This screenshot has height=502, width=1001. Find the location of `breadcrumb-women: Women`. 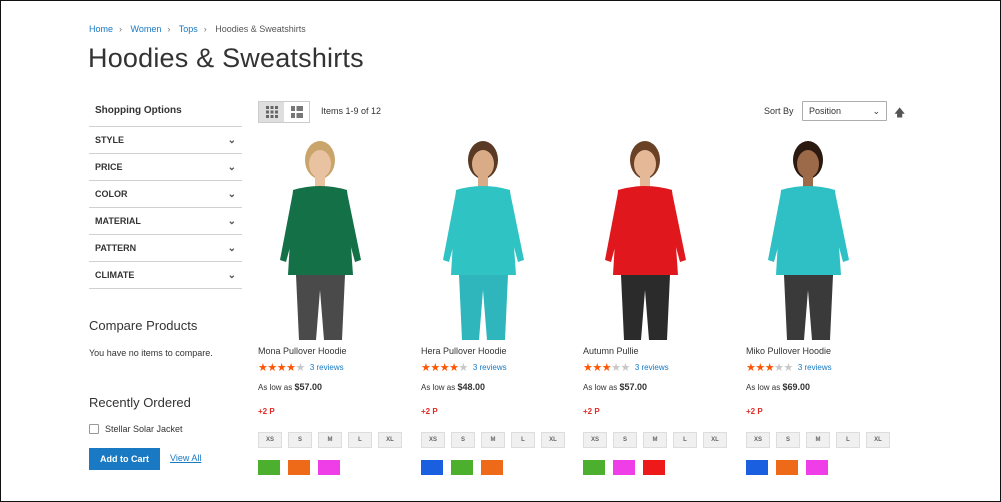

breadcrumb-women: Women is located at coordinates (146, 29).